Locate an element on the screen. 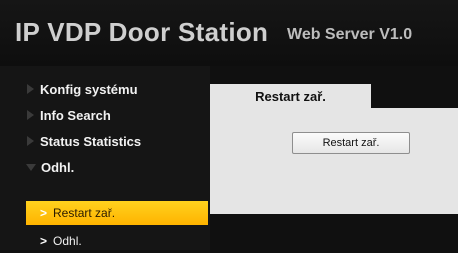  sidebar-item-system-config: Konfig systému is located at coordinates (105, 89).